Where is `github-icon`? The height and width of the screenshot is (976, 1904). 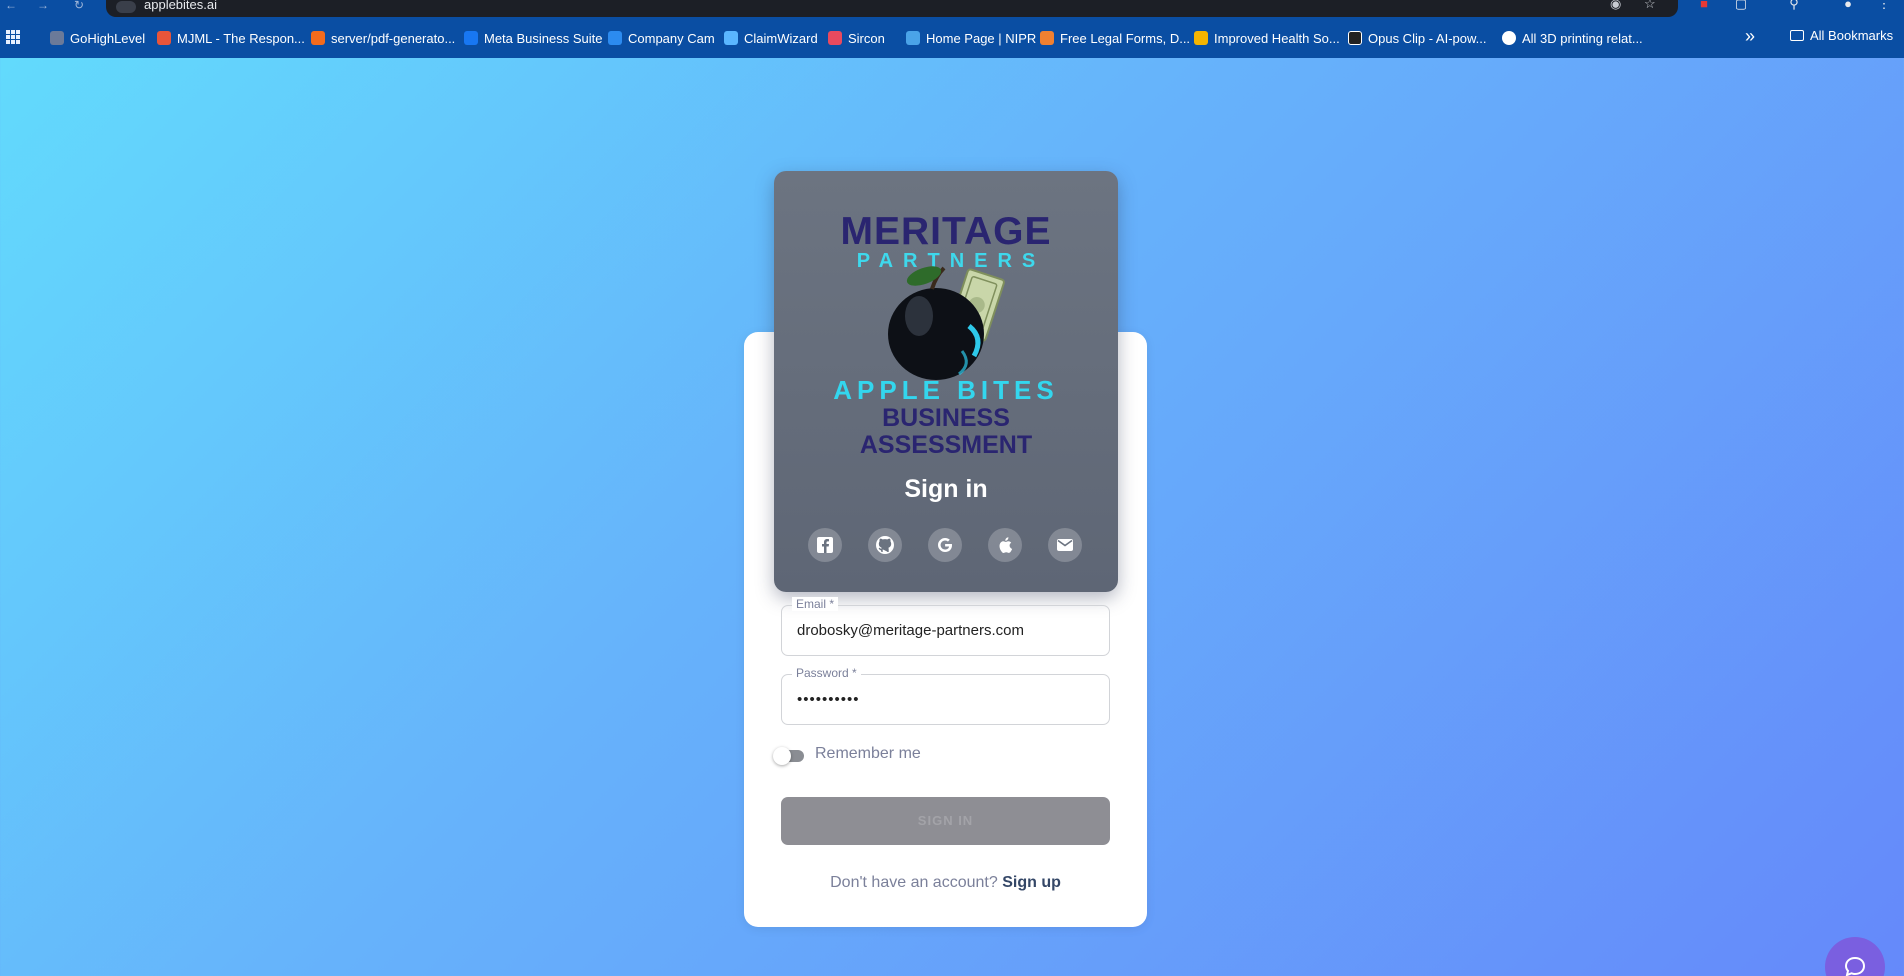
github-icon is located at coordinates (885, 545).